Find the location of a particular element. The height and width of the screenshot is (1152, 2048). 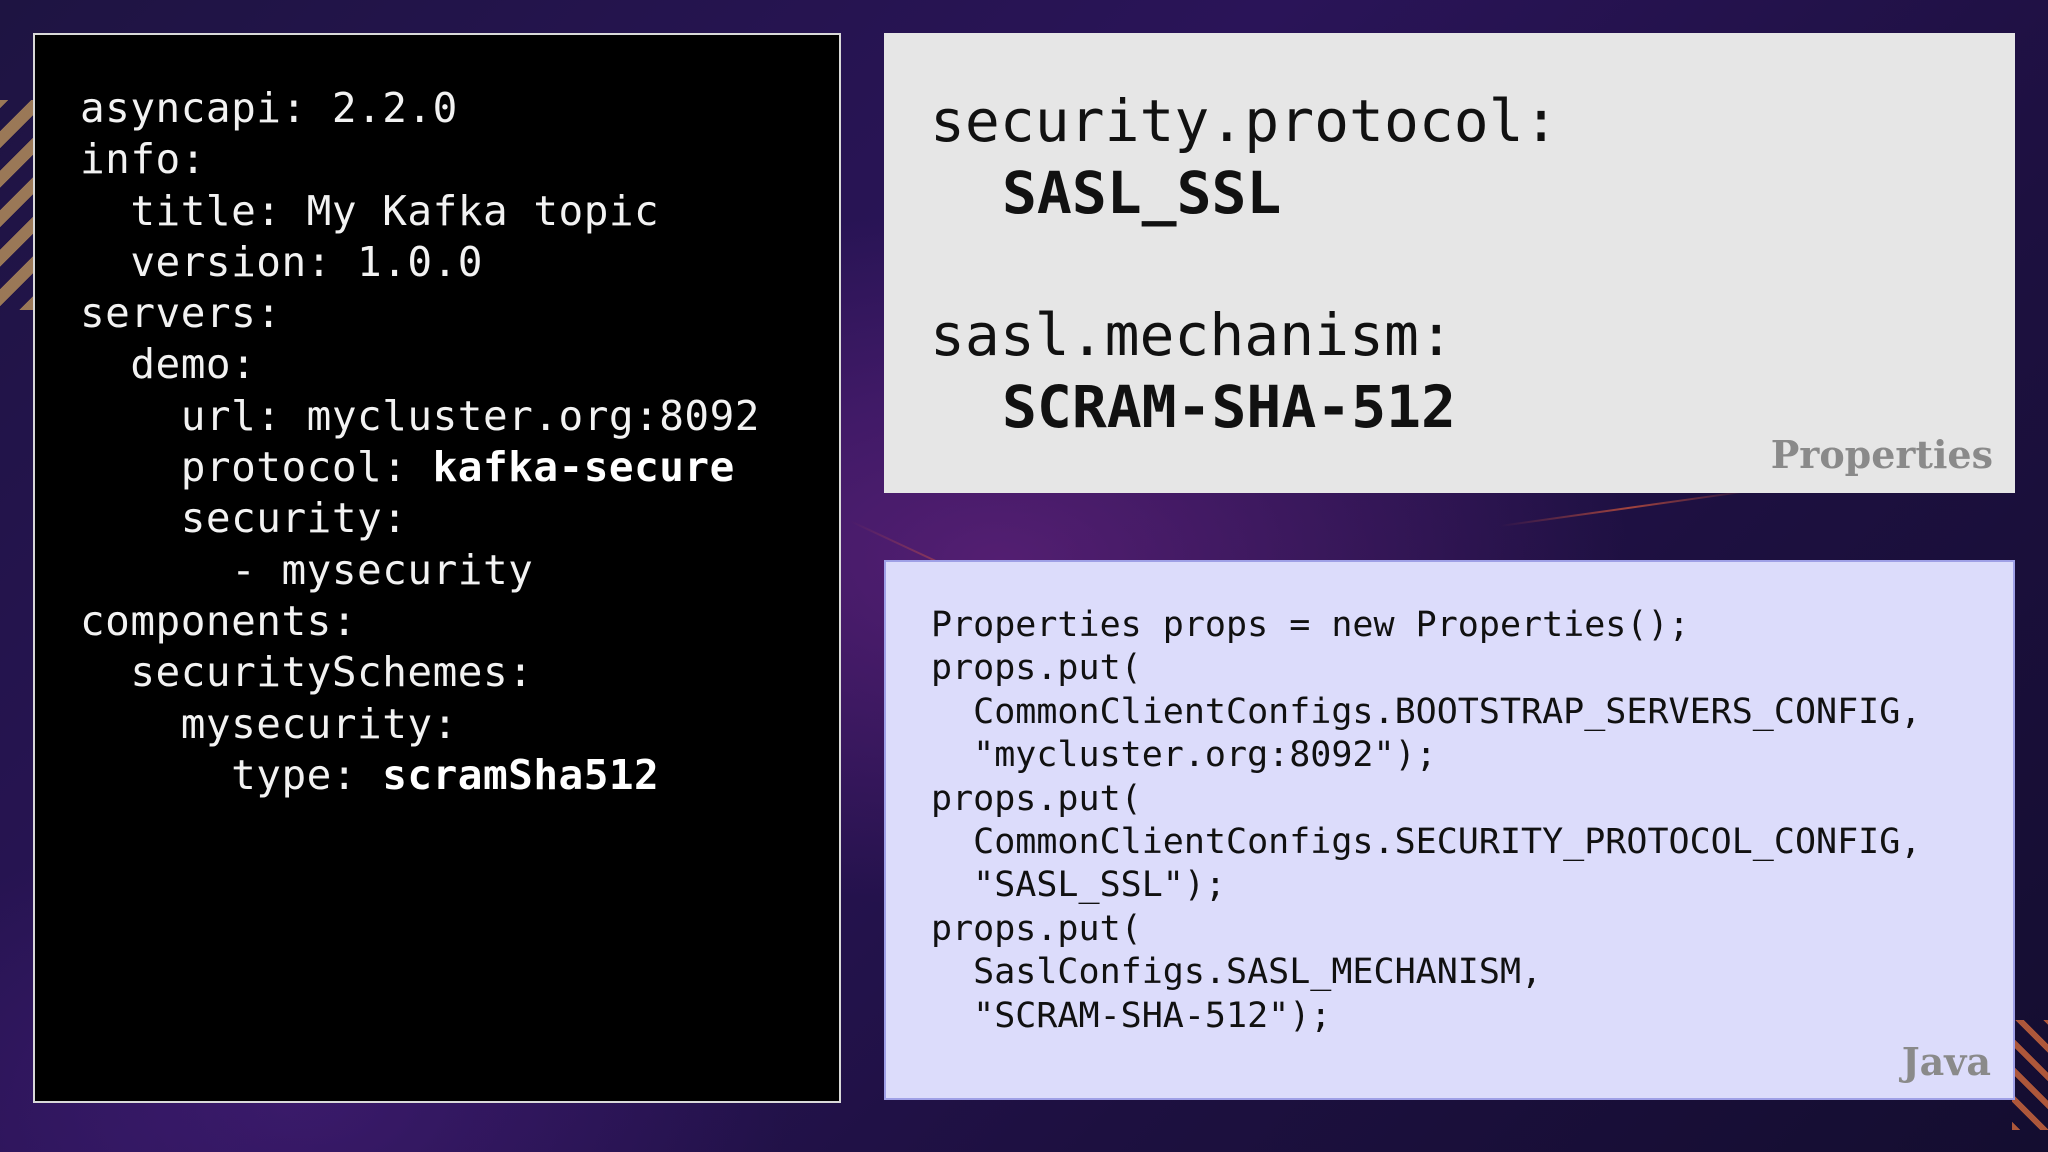

java-line: "mycluster.org:8092"); is located at coordinates (1184, 755).